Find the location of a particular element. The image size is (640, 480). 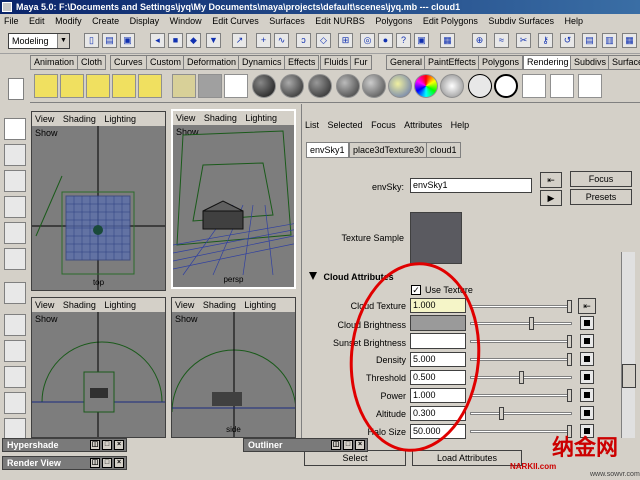

outliner-layout-icon is located at coordinates (15, 429).